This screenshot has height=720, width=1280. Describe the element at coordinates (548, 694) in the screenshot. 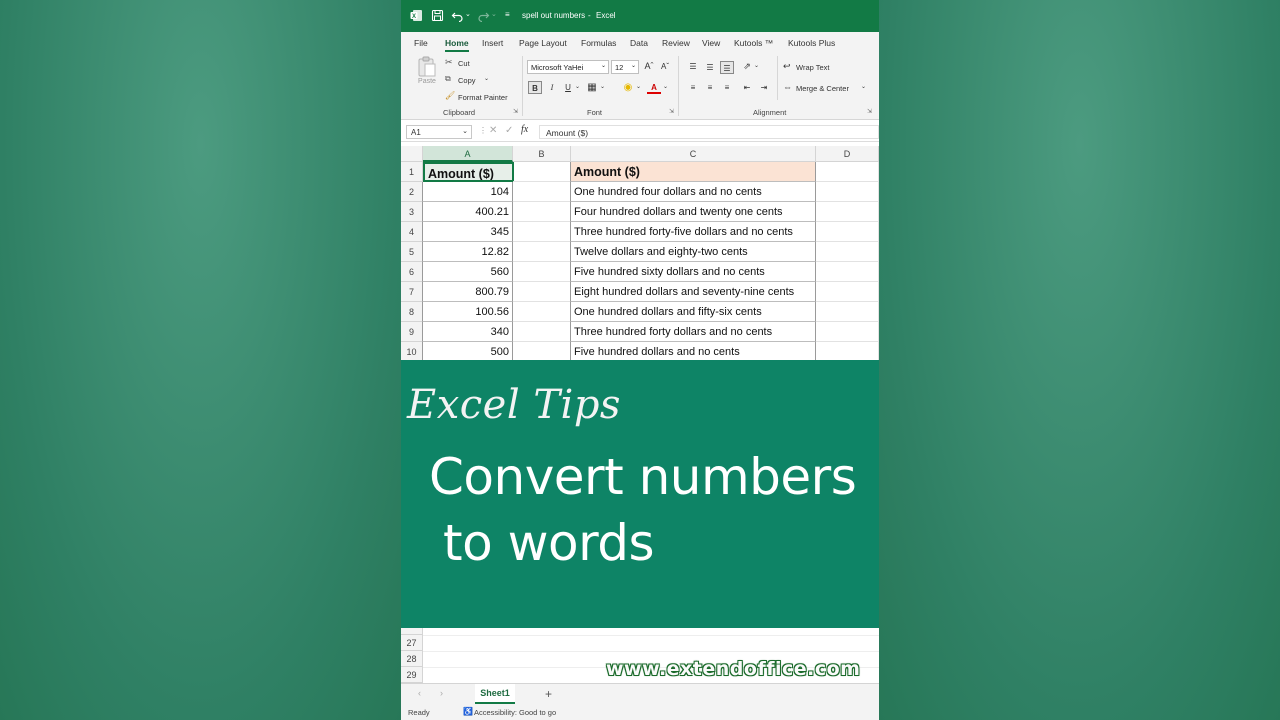

I see `add-sheet-button: +` at that location.